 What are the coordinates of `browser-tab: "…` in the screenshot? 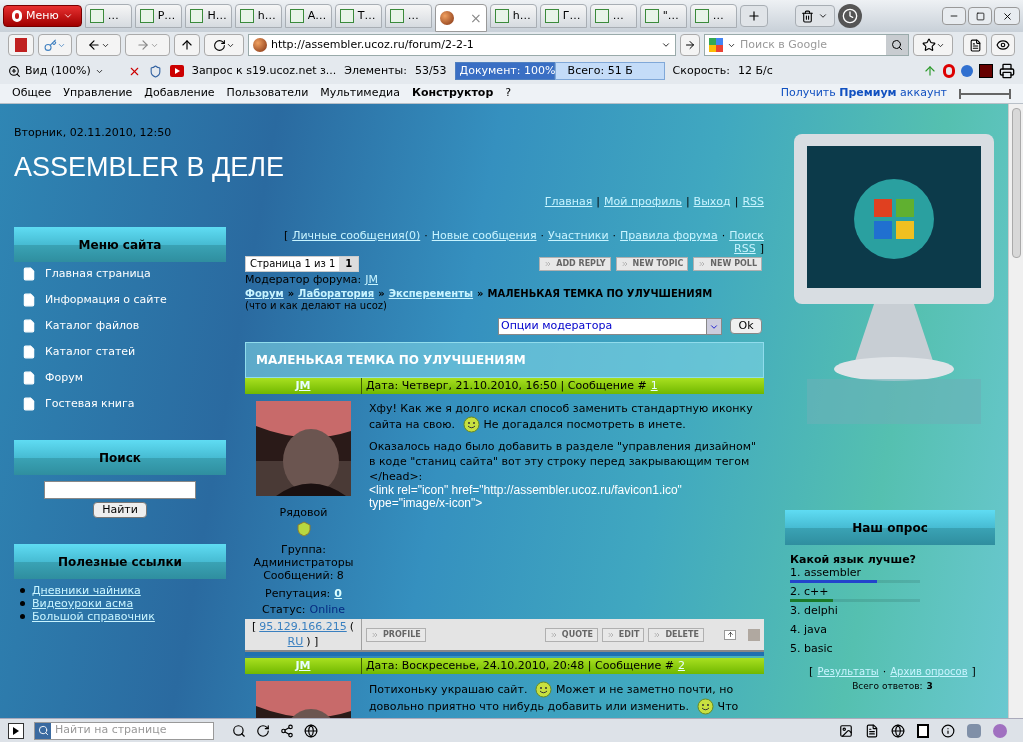 It's located at (663, 16).